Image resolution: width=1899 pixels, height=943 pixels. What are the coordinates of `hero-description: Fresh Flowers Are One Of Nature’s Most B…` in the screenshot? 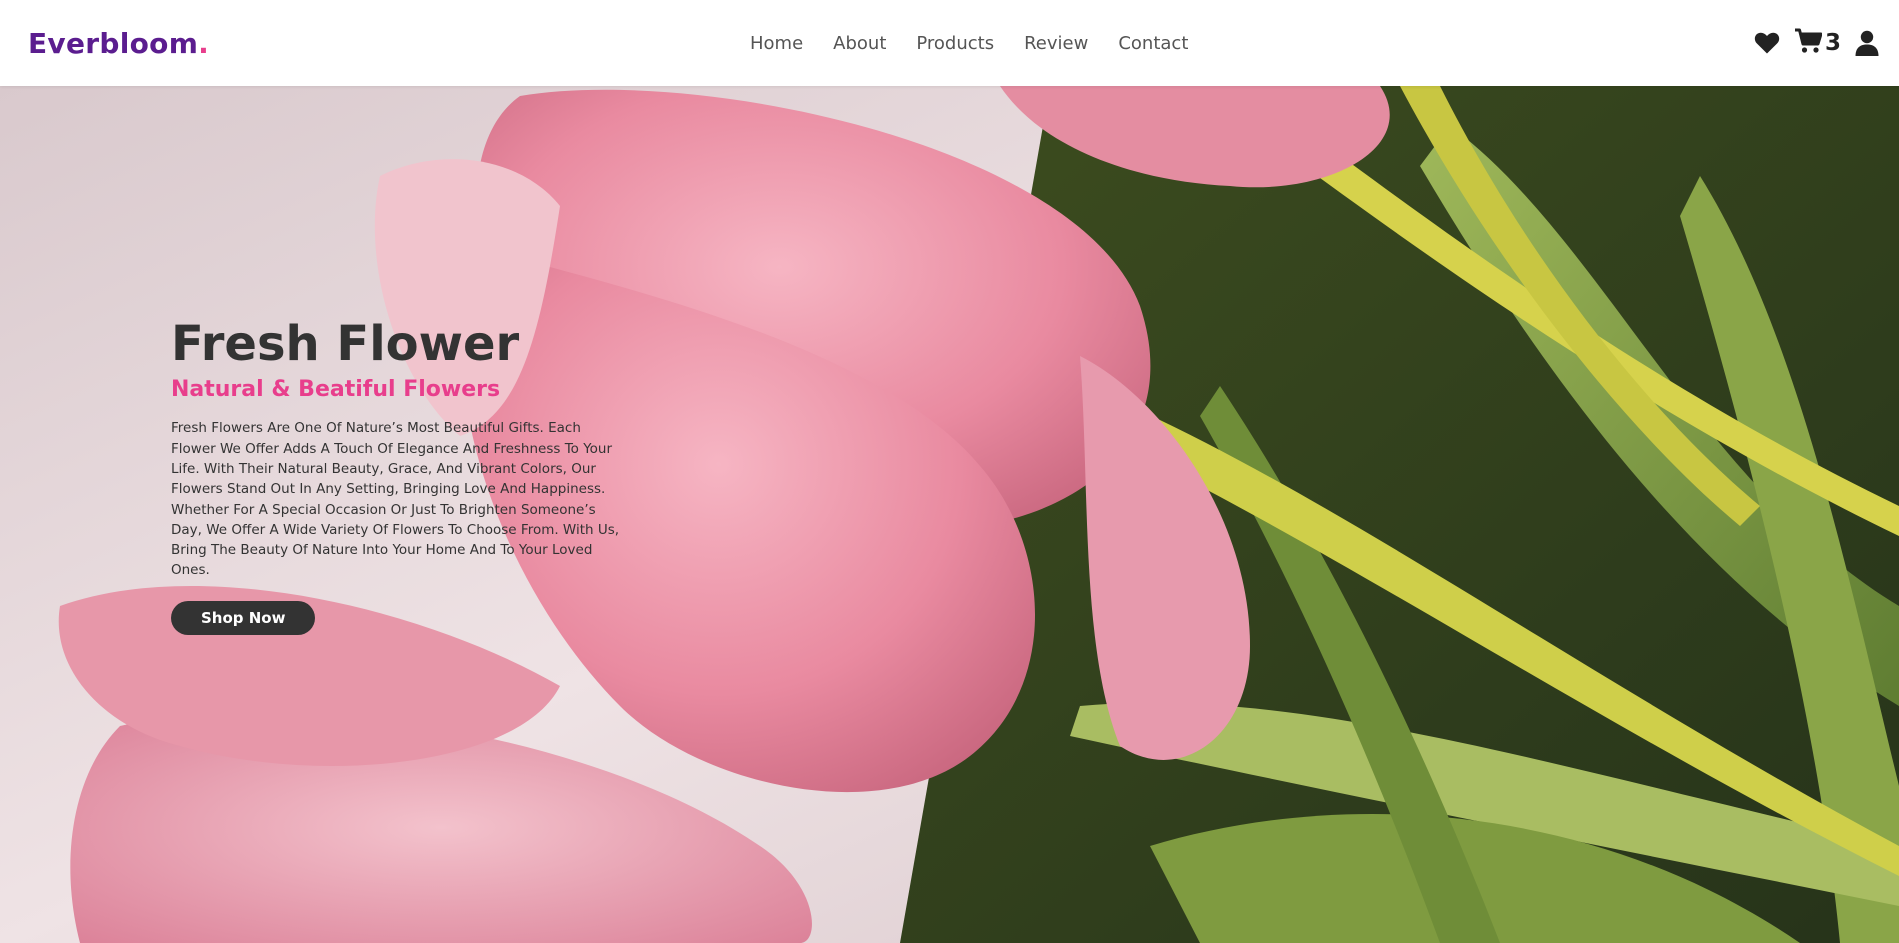 It's located at (395, 499).